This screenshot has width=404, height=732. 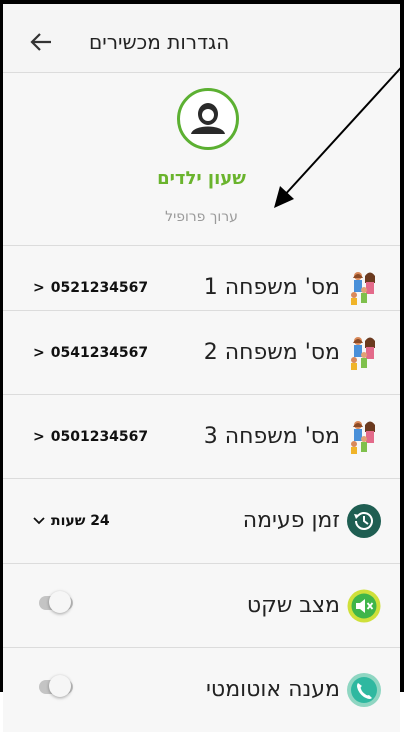 What do you see at coordinates (339, 135) in the screenshot?
I see `annotation-arrow-icon` at bounding box center [339, 135].